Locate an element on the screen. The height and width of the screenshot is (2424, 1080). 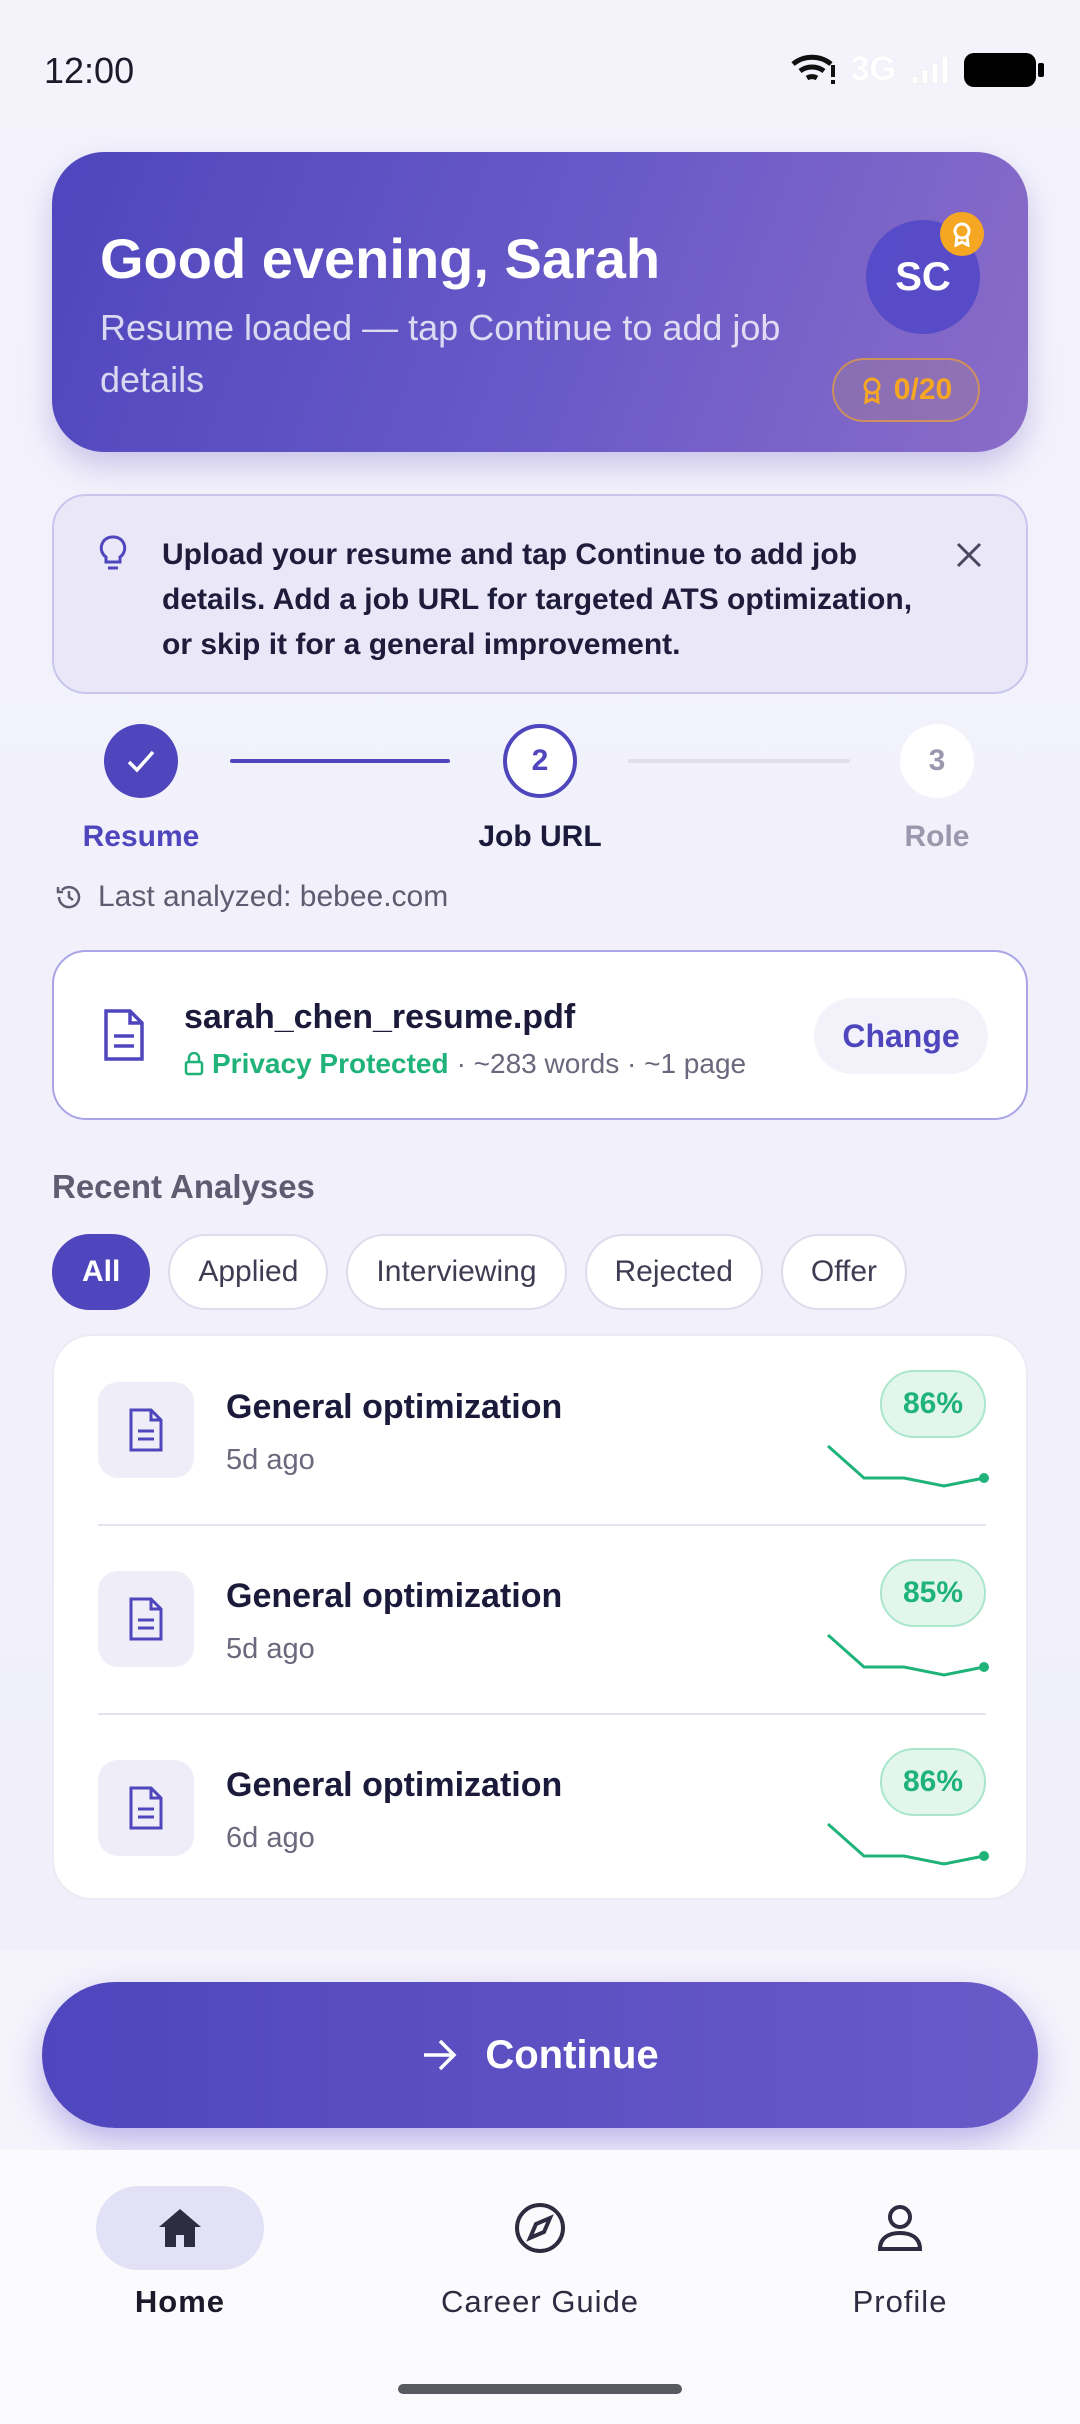
nav-label-career-guide: Career Guide is located at coordinates (540, 2301).